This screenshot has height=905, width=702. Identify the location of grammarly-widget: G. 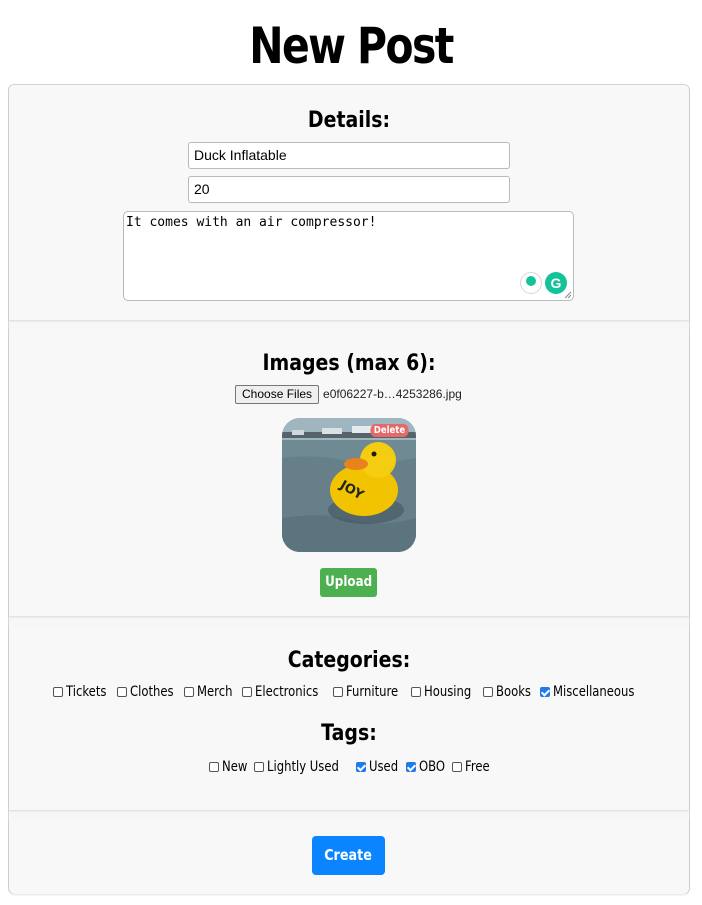
(543, 283).